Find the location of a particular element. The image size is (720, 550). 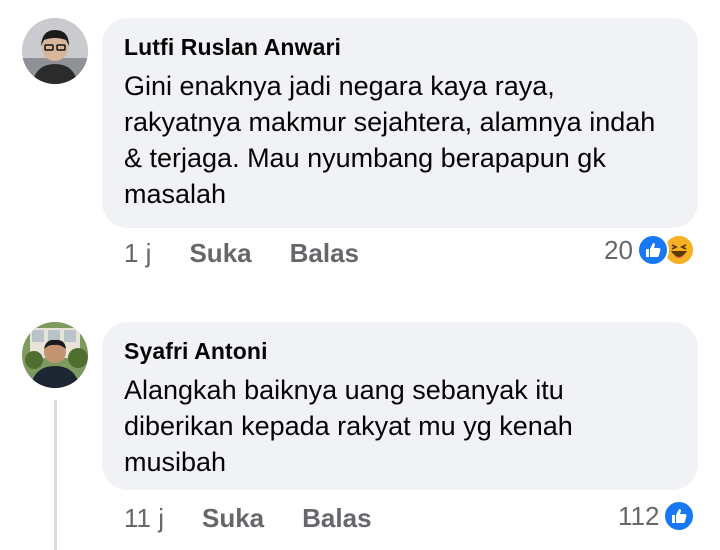

comment-author: Lutfi Ruslan Anwari is located at coordinates (401, 47).